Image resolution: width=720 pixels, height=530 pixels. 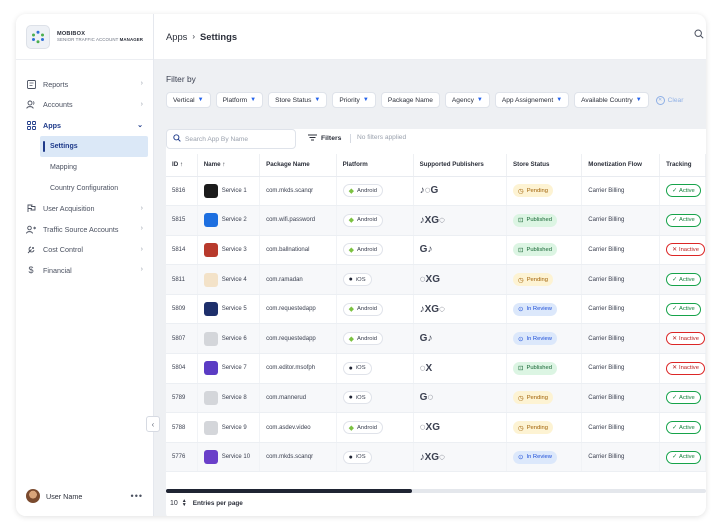 I want to click on sidebar-item-cost-control: Cost Control ›, so click(x=84, y=250).